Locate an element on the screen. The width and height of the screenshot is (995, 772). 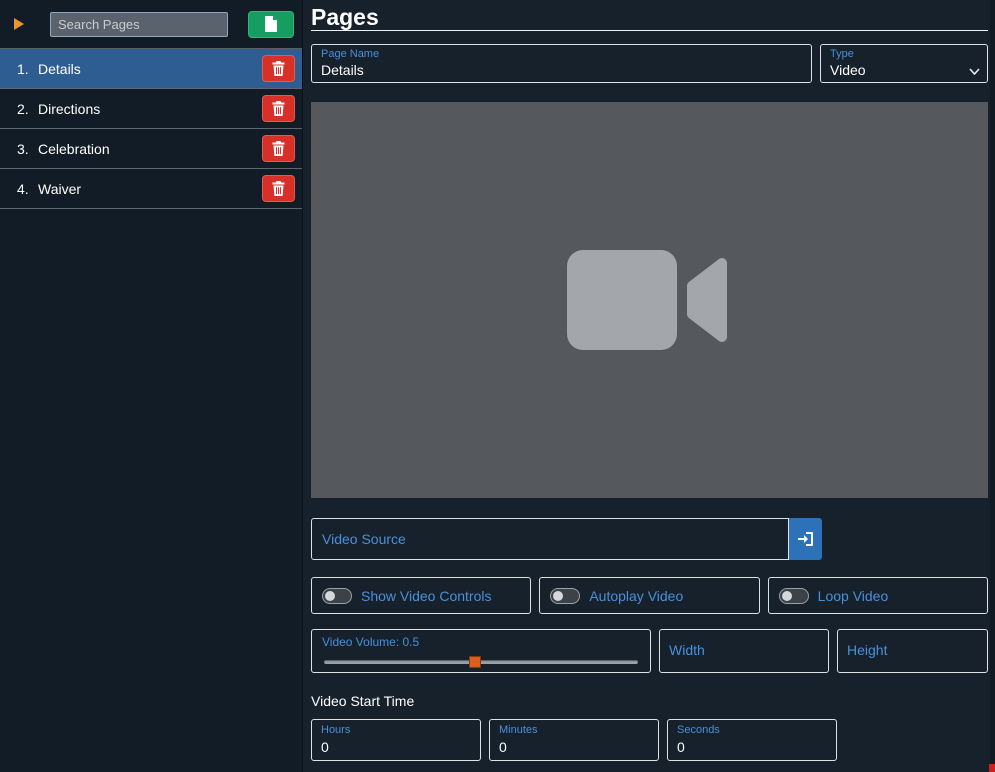
show-video-controls-toggle: Show Video Controls is located at coordinates (421, 595).